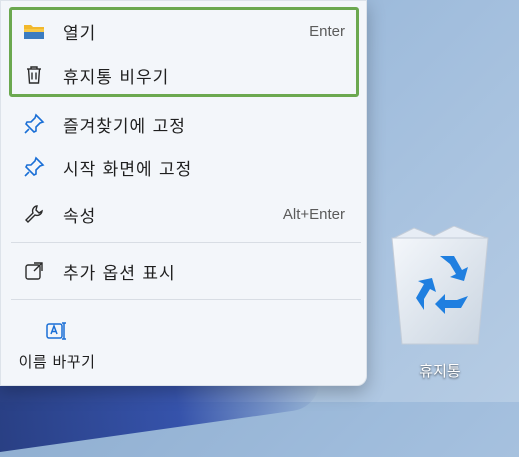 This screenshot has height=457, width=519. I want to click on menu-item-label: 추가 옵션 표시, so click(119, 273).